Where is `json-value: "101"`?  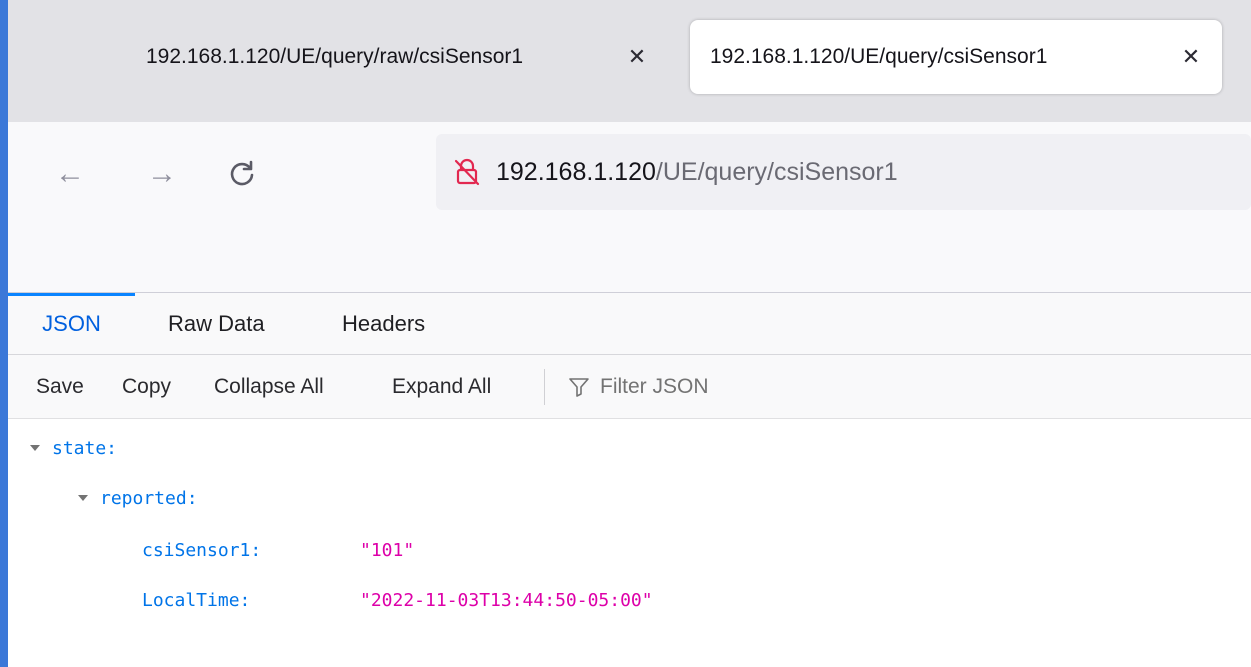
json-value: "101" is located at coordinates (387, 550).